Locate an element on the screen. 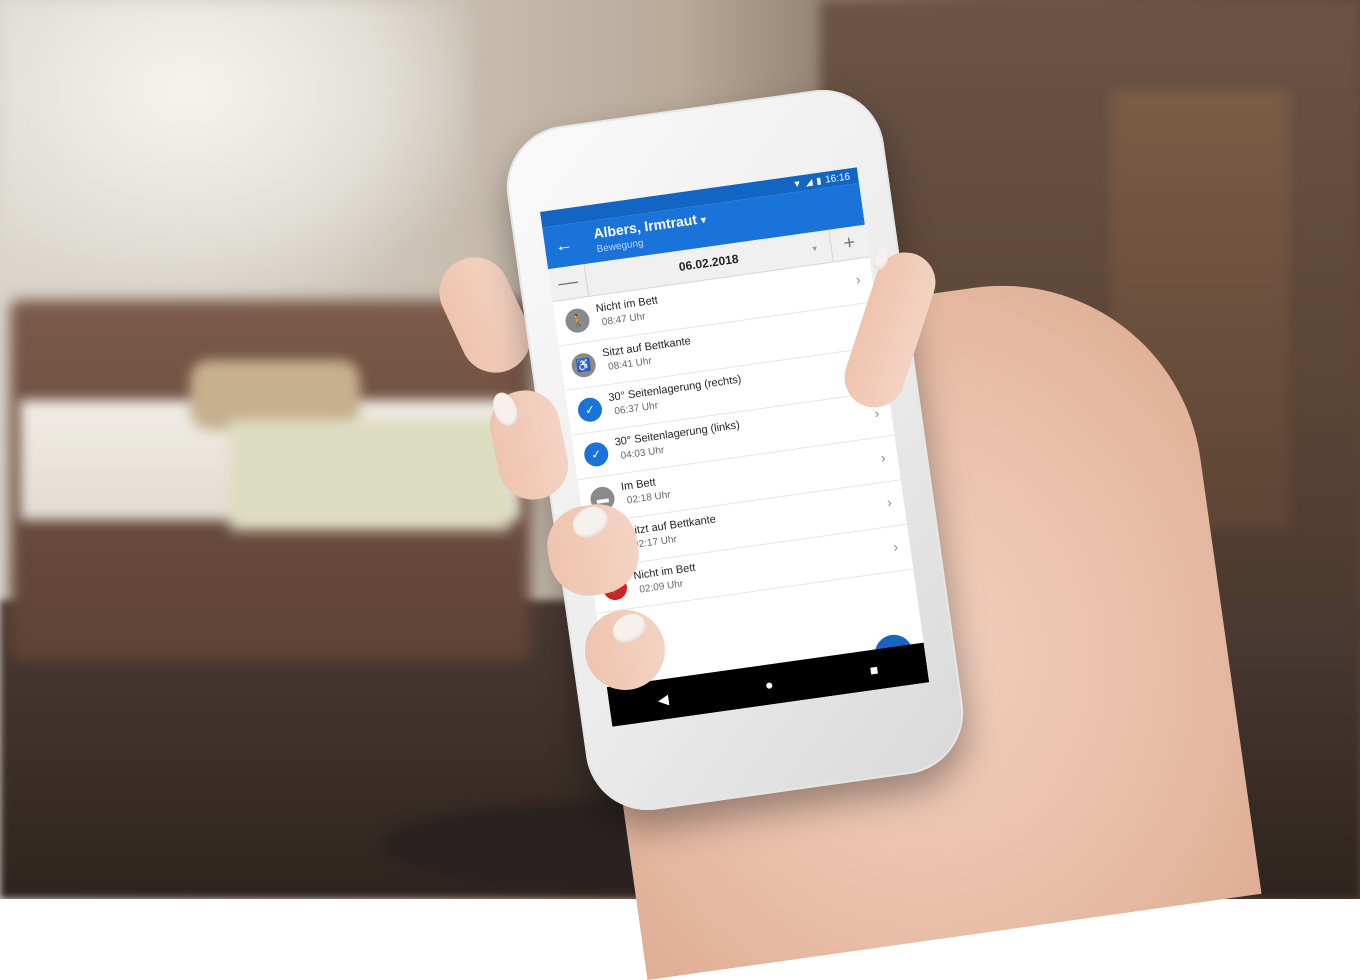  battery-icon: ▮ is located at coordinates (818, 180).